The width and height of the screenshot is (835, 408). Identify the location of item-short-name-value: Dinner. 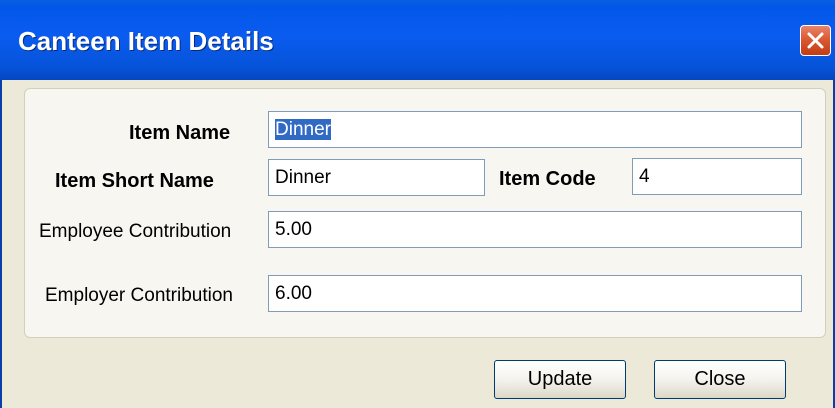
(303, 177).